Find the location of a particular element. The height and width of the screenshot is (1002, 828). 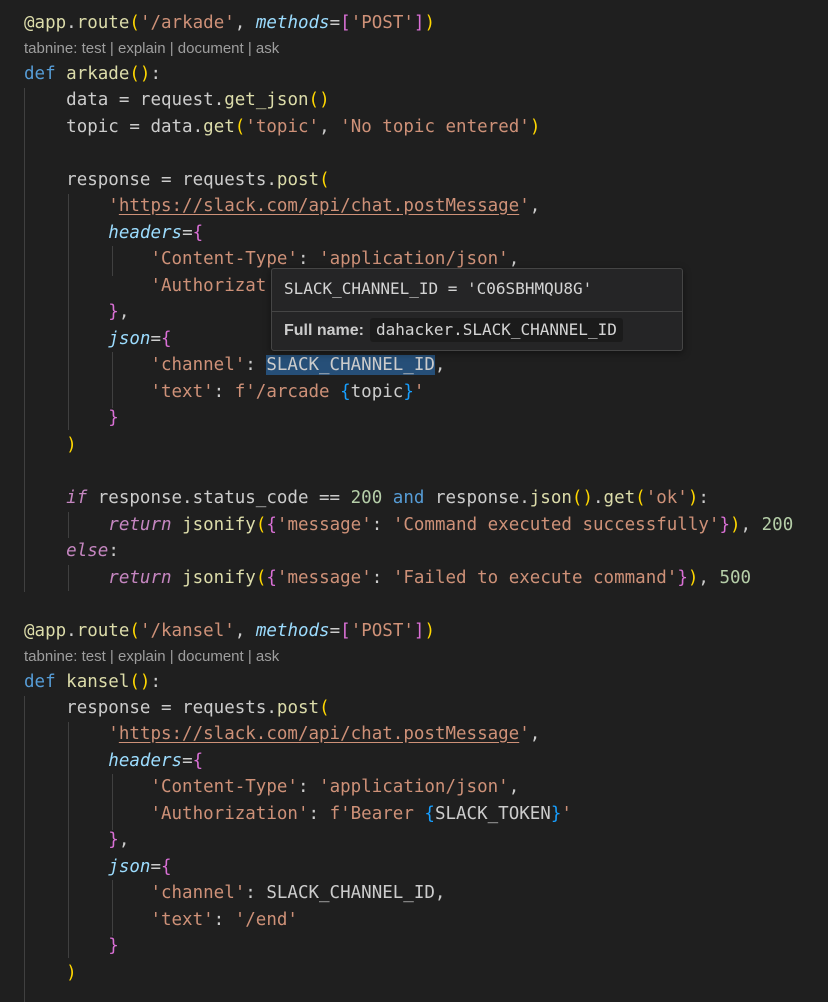

post-method: 'POST' is located at coordinates (382, 23).